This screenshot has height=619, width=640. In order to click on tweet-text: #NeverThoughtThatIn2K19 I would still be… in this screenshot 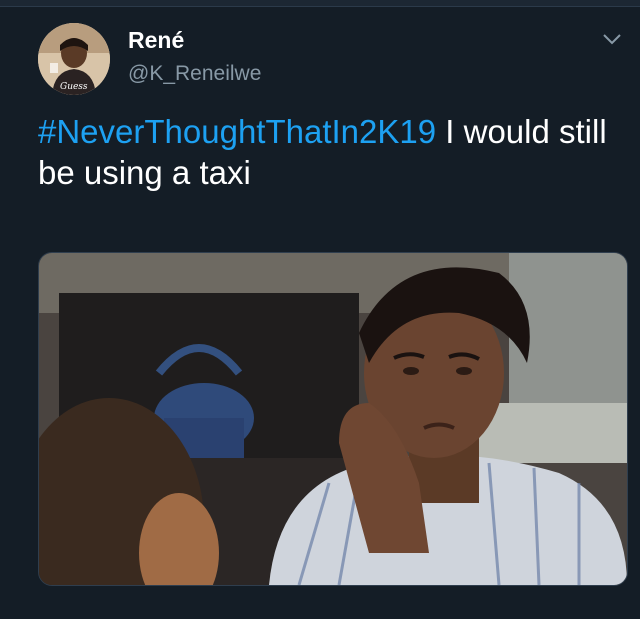, I will do `click(333, 152)`.